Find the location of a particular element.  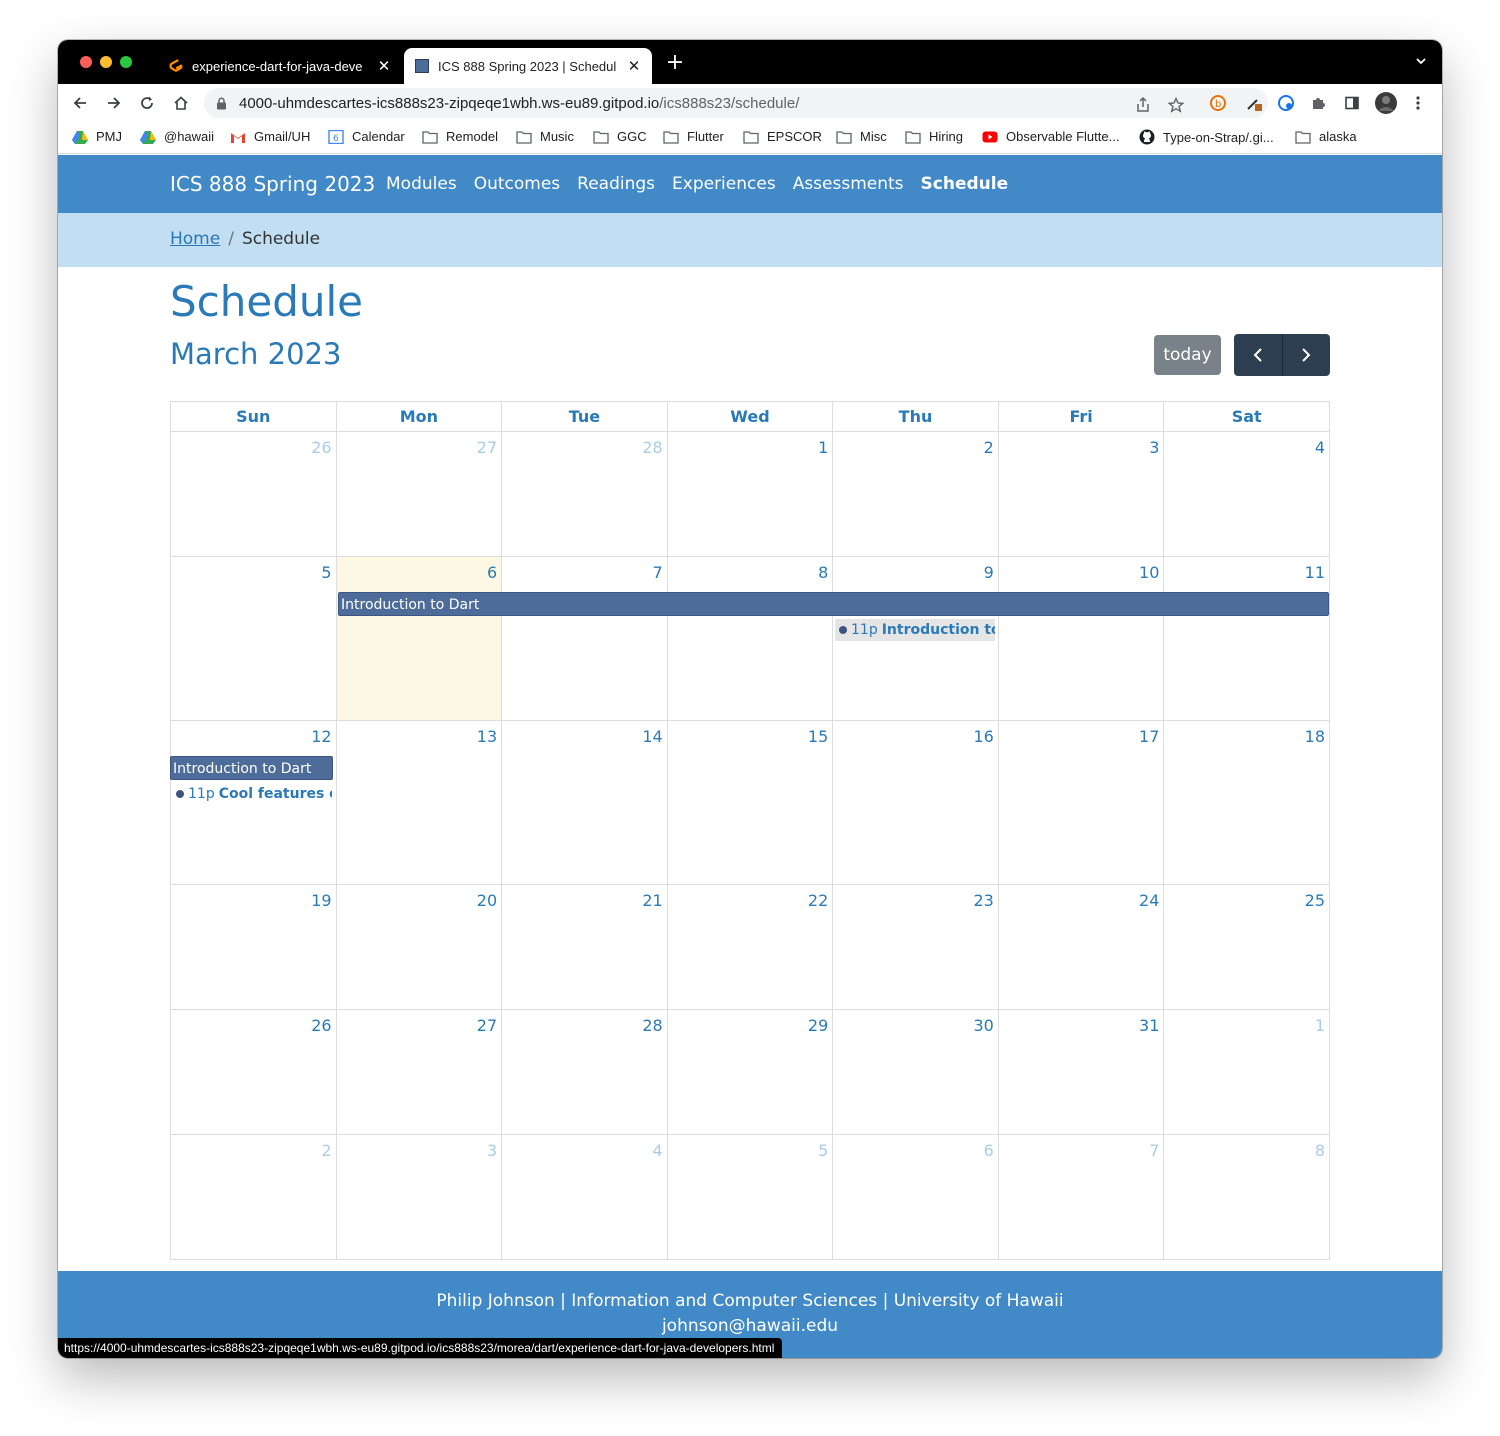

tab-schedule: ICS 888 Spring 2023 | Schedul ✕ is located at coordinates (528, 66).